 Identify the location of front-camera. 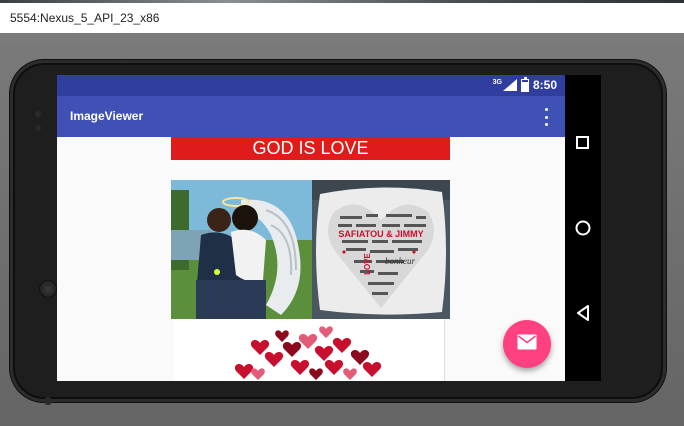
(48, 289).